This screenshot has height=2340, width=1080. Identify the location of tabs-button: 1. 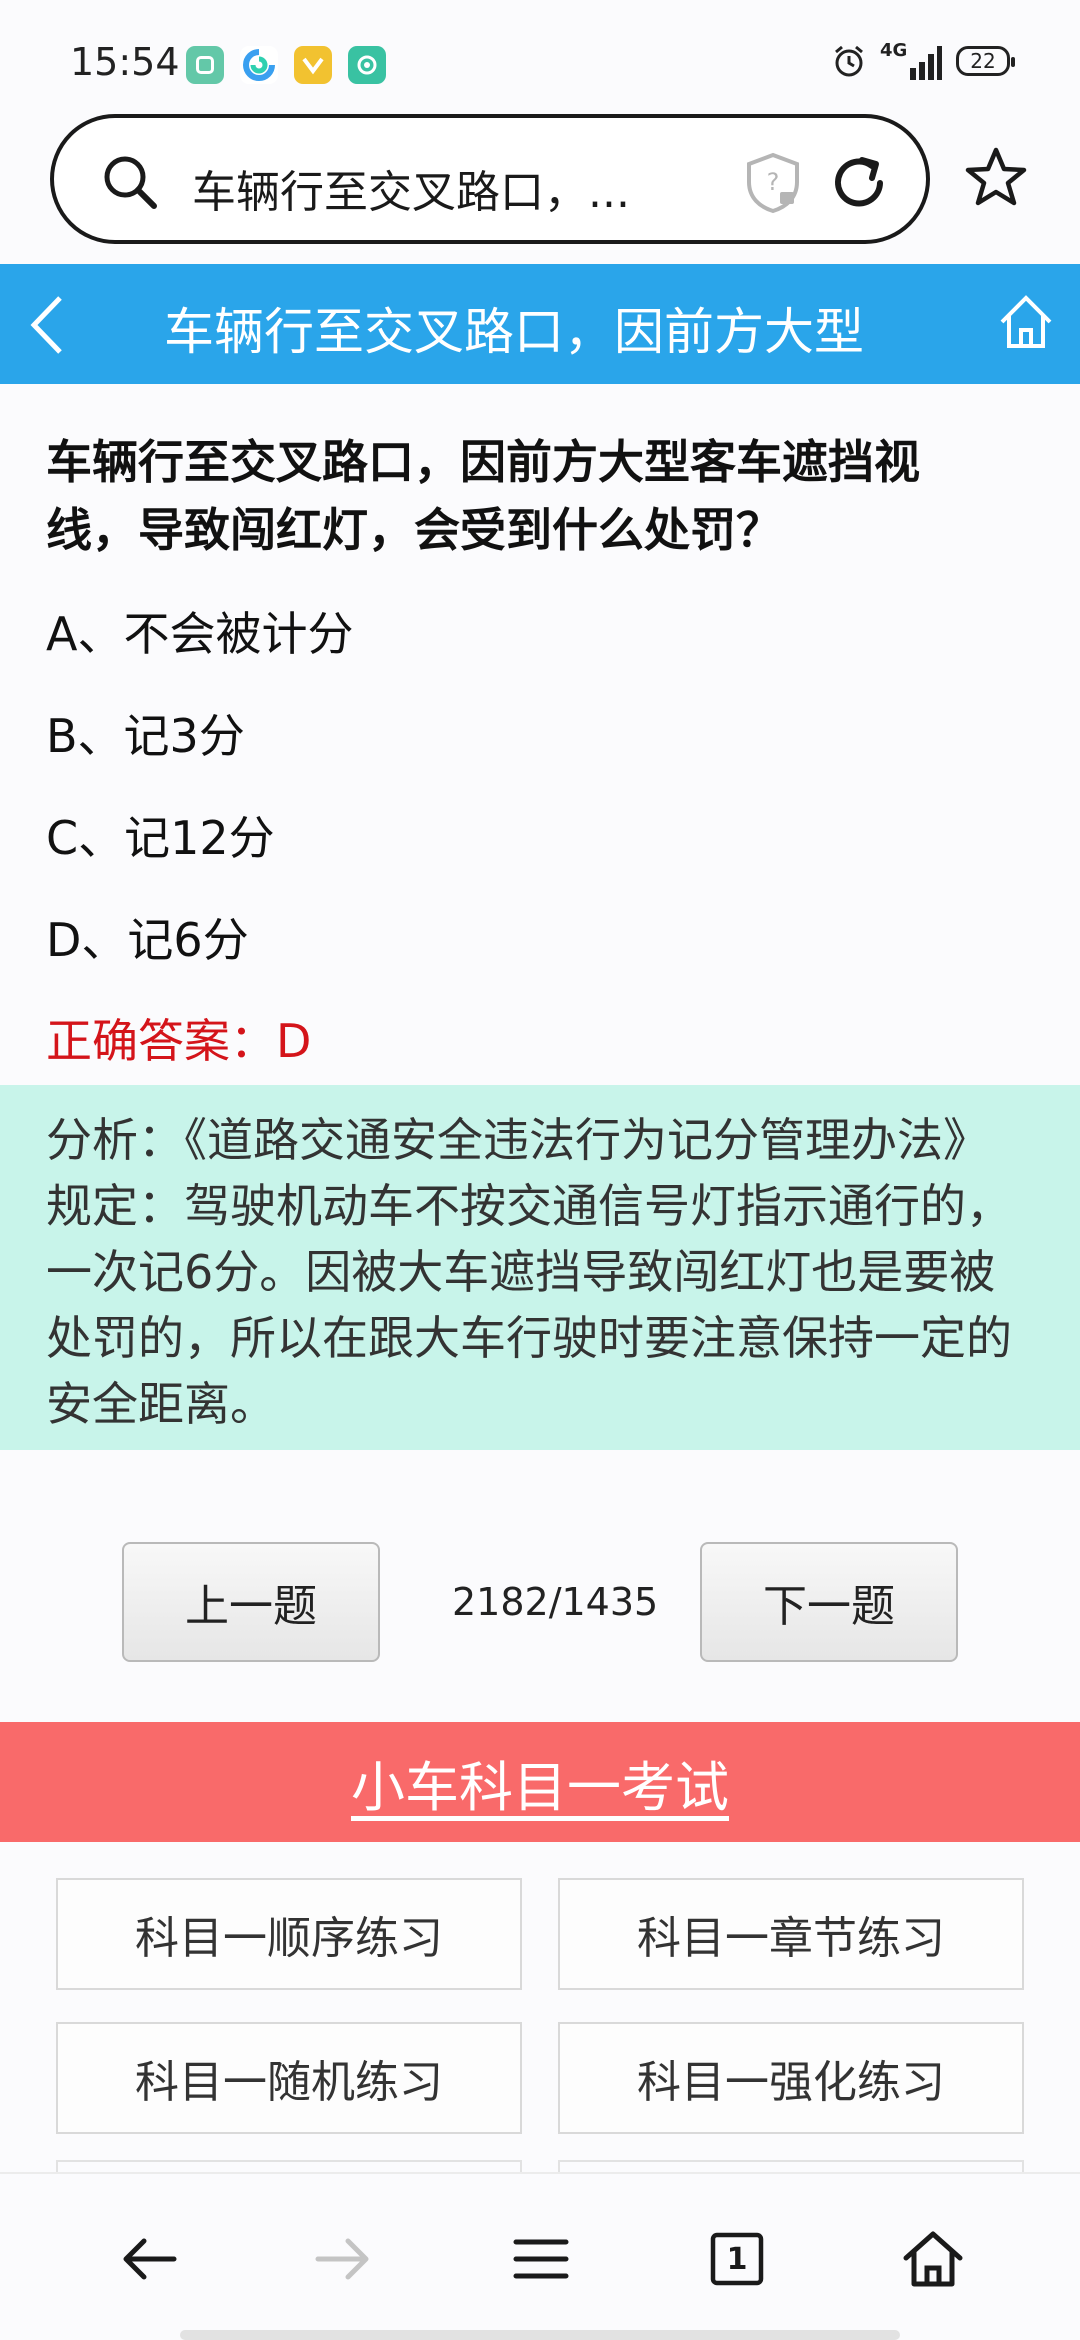
(737, 2259).